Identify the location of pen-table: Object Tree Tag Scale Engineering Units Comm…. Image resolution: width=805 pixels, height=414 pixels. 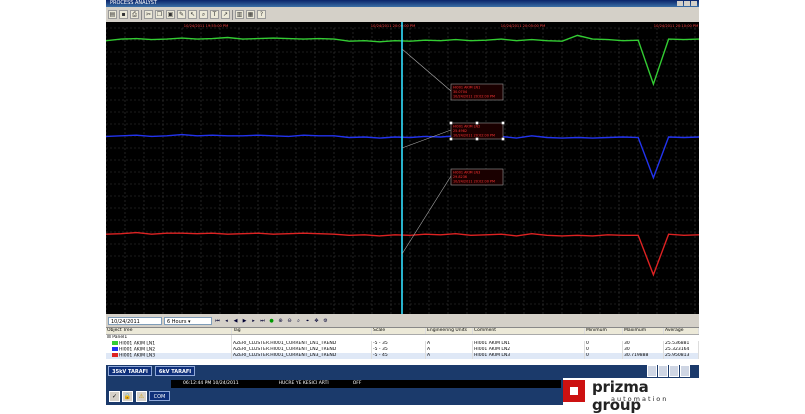
(402, 346).